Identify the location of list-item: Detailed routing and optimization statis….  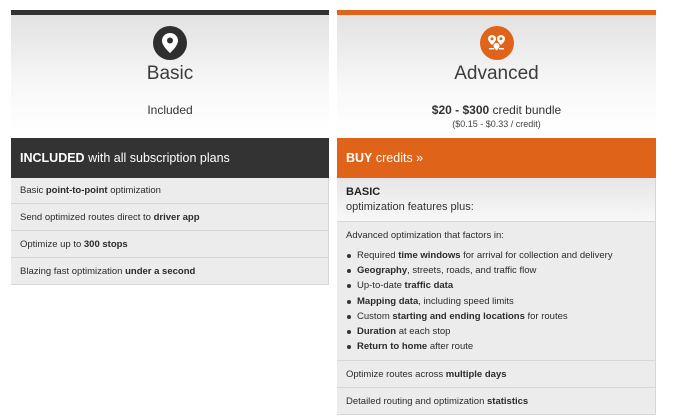
(496, 402).